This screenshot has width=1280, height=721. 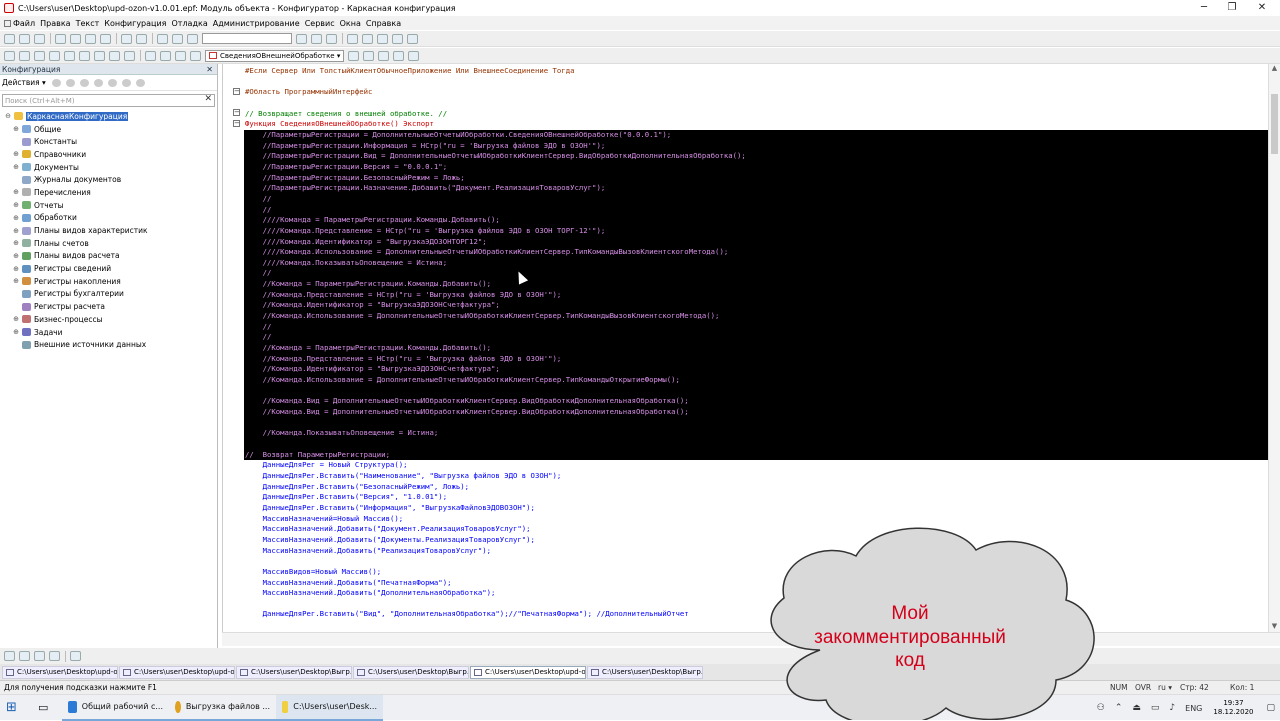 What do you see at coordinates (1193, 708) in the screenshot?
I see `keyboard-language: ENG` at bounding box center [1193, 708].